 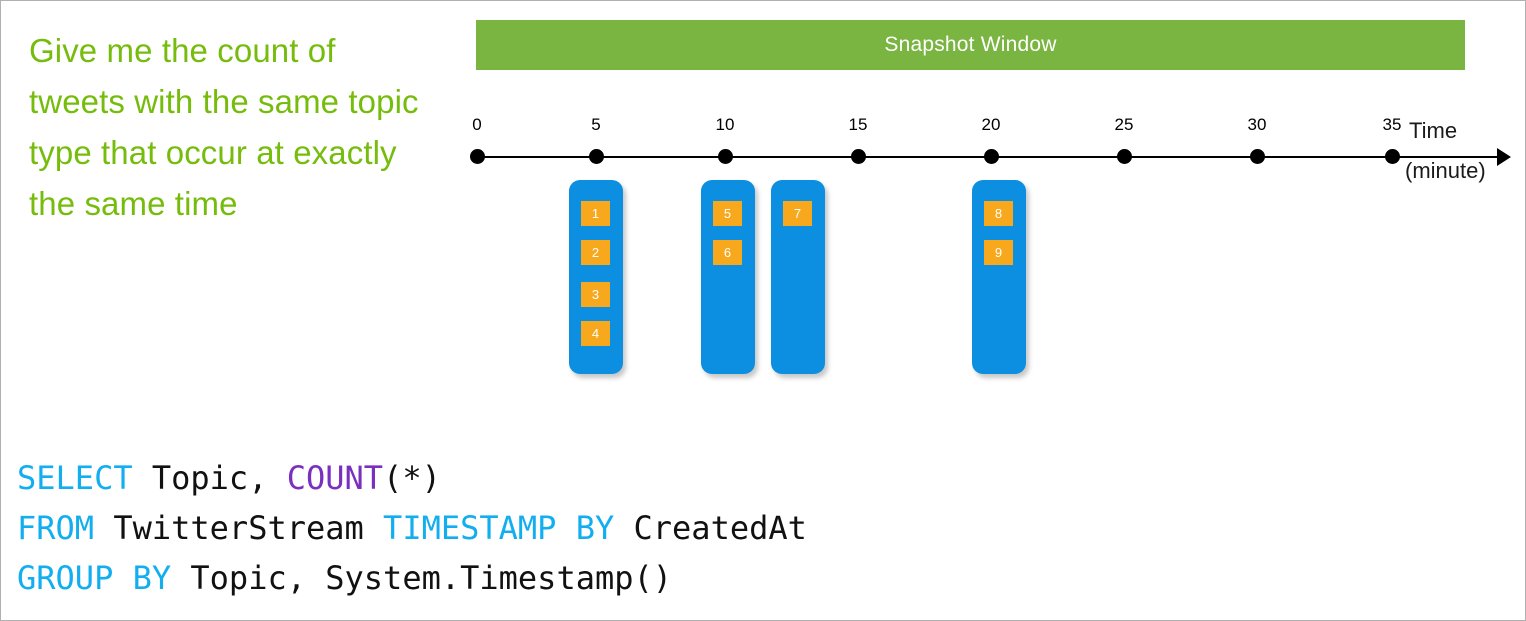 What do you see at coordinates (595, 294) in the screenshot?
I see `event-tile: 3` at bounding box center [595, 294].